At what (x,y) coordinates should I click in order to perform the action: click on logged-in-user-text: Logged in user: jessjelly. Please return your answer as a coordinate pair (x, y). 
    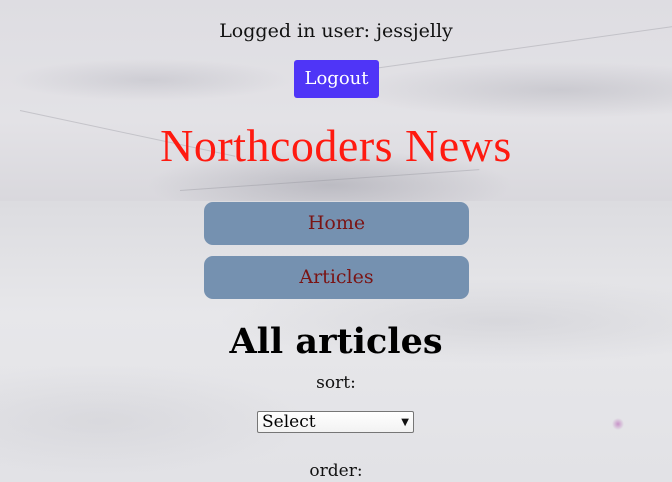
    Looking at the image, I should click on (336, 31).